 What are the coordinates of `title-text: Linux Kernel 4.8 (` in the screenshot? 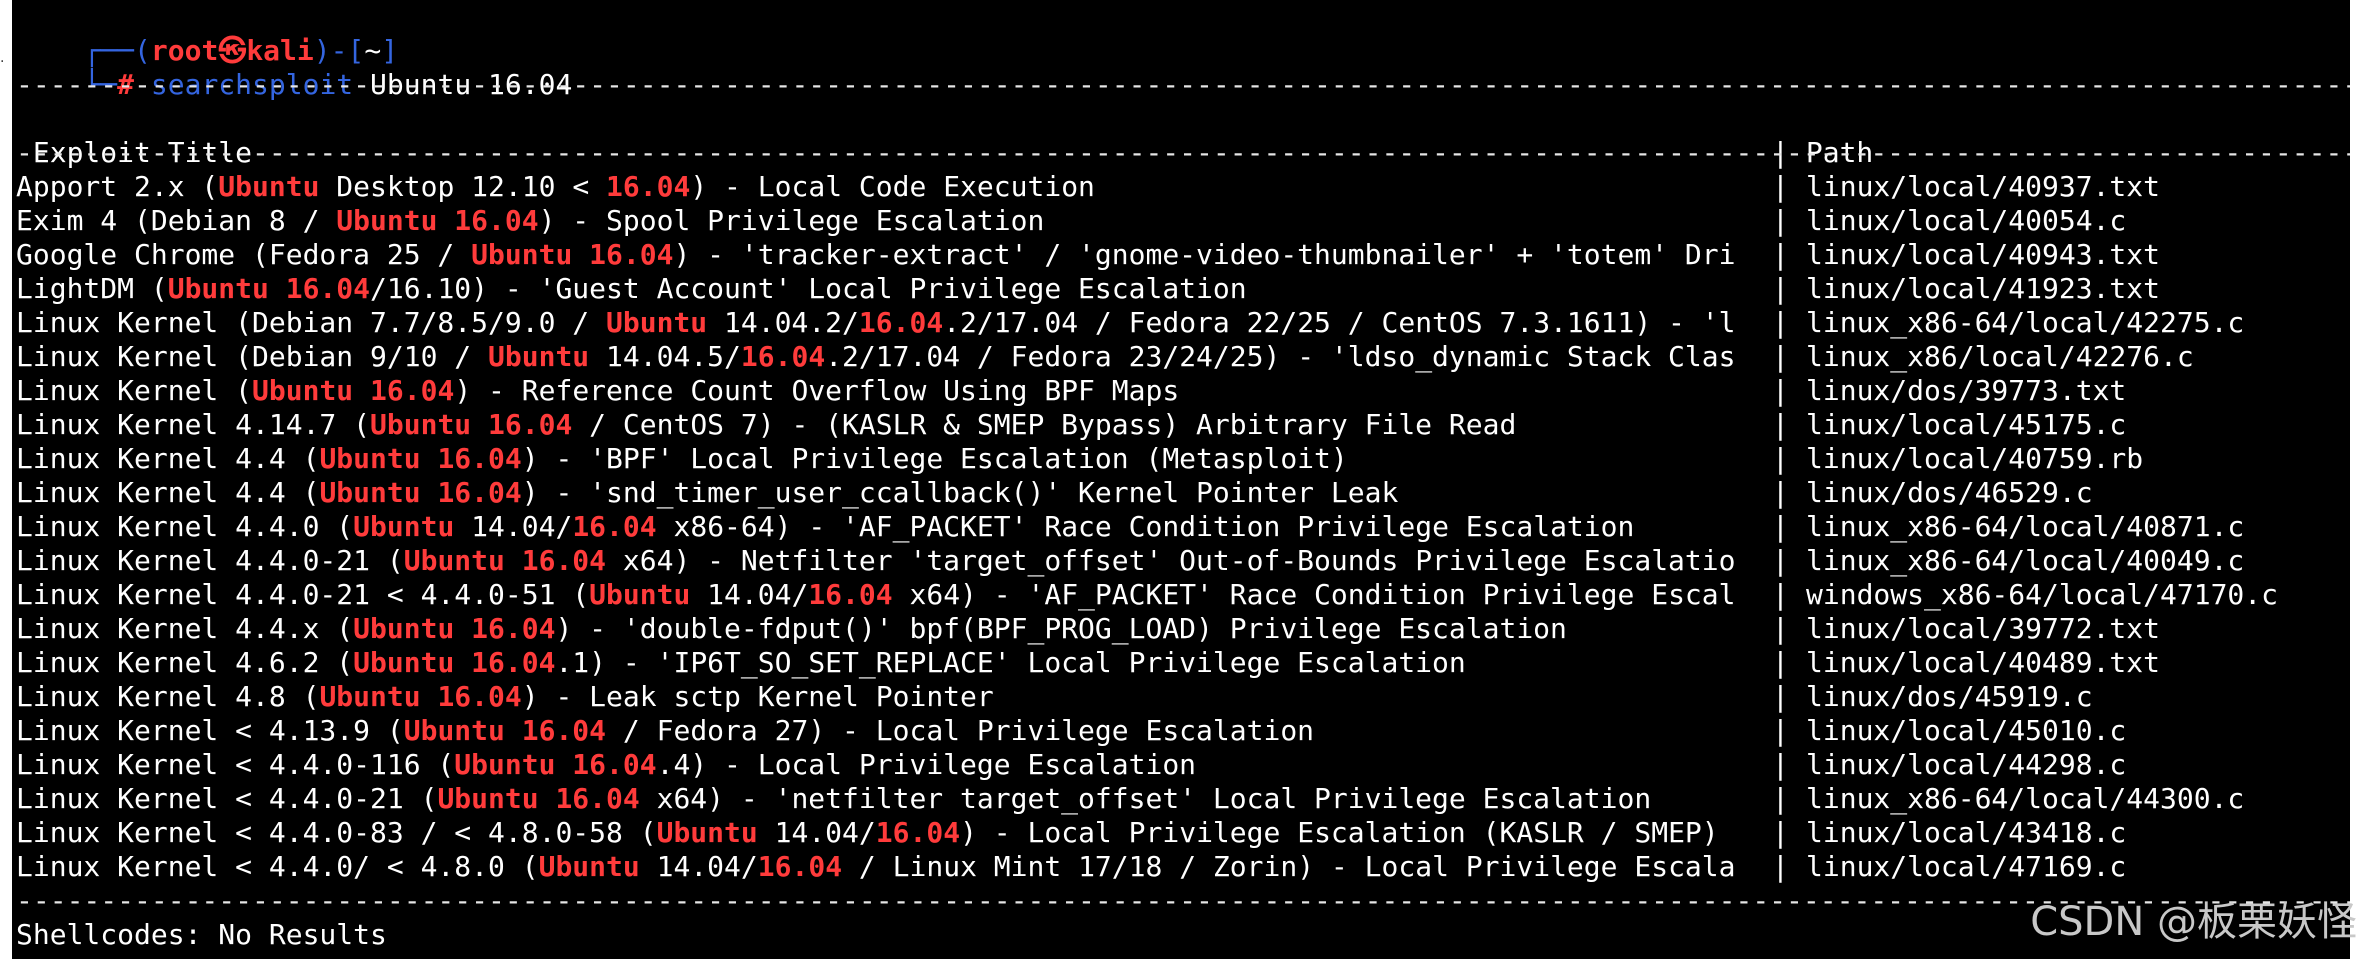 It's located at (168, 696).